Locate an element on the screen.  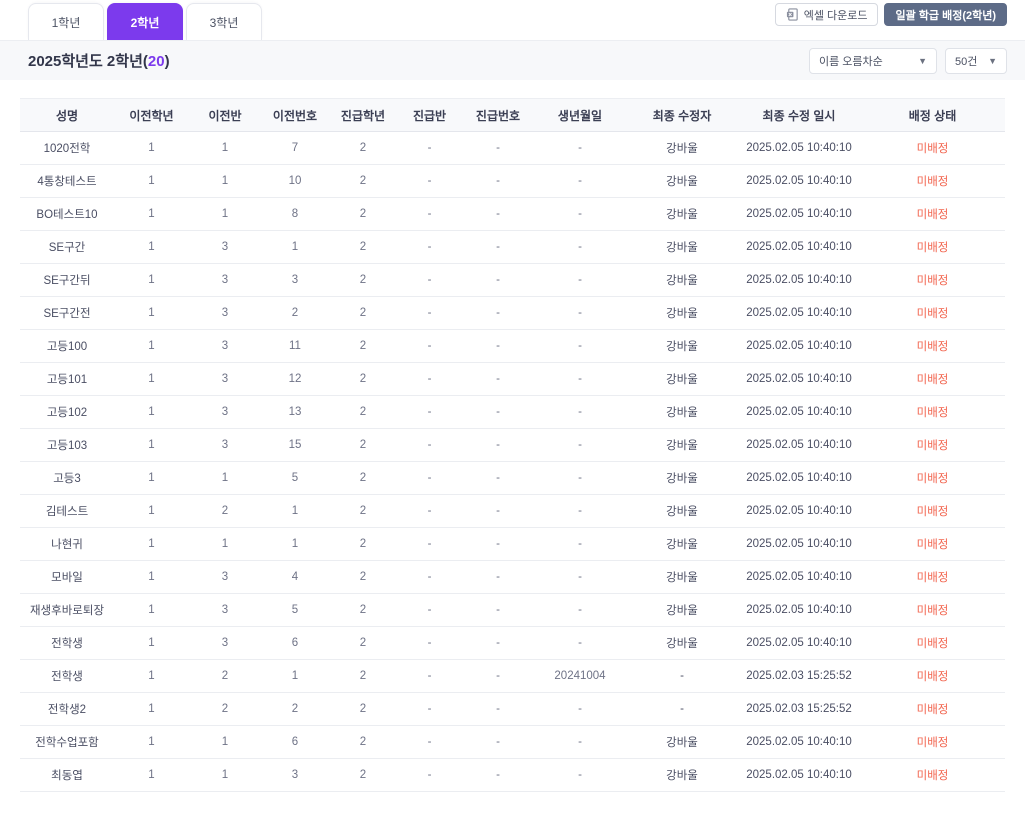
table-cell: SE구간뒤 is located at coordinates (67, 280).